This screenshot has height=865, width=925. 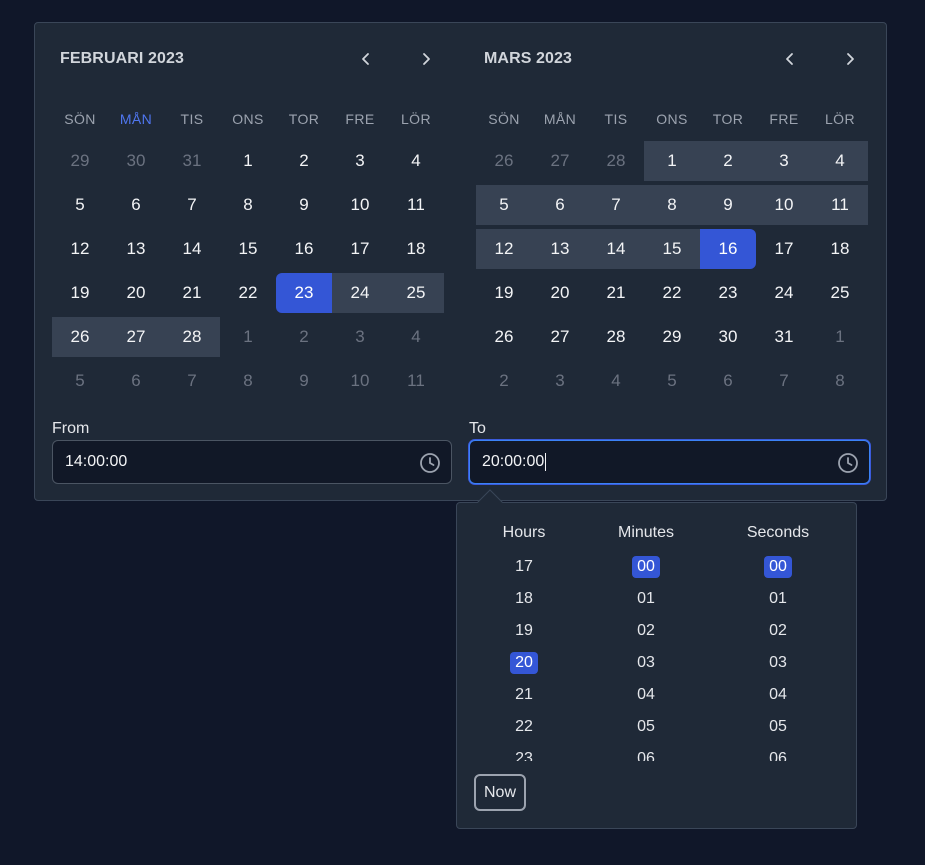 I want to click on minutes-option: 05, so click(x=646, y=727).